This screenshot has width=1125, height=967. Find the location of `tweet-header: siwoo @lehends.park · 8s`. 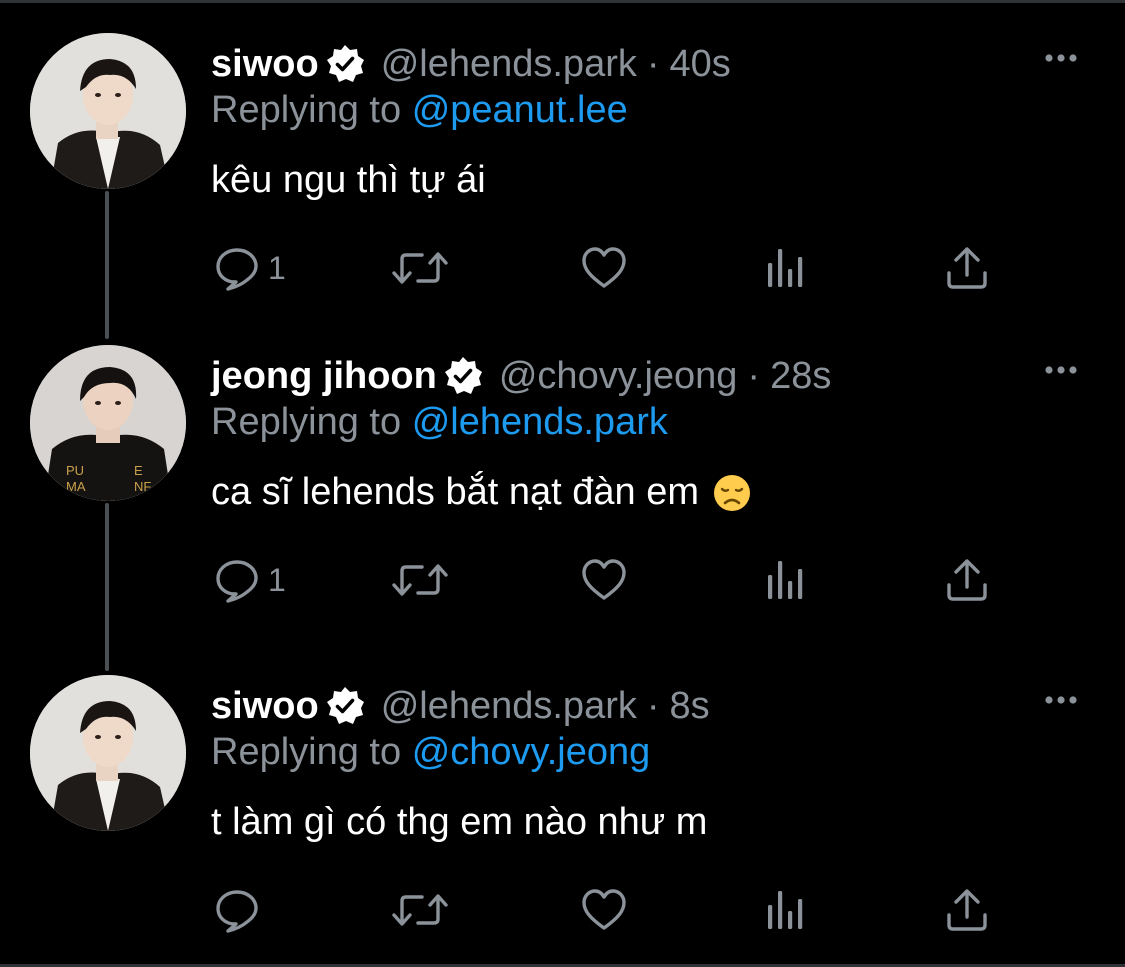

tweet-header: siwoo @lehends.park · 8s is located at coordinates (460, 706).